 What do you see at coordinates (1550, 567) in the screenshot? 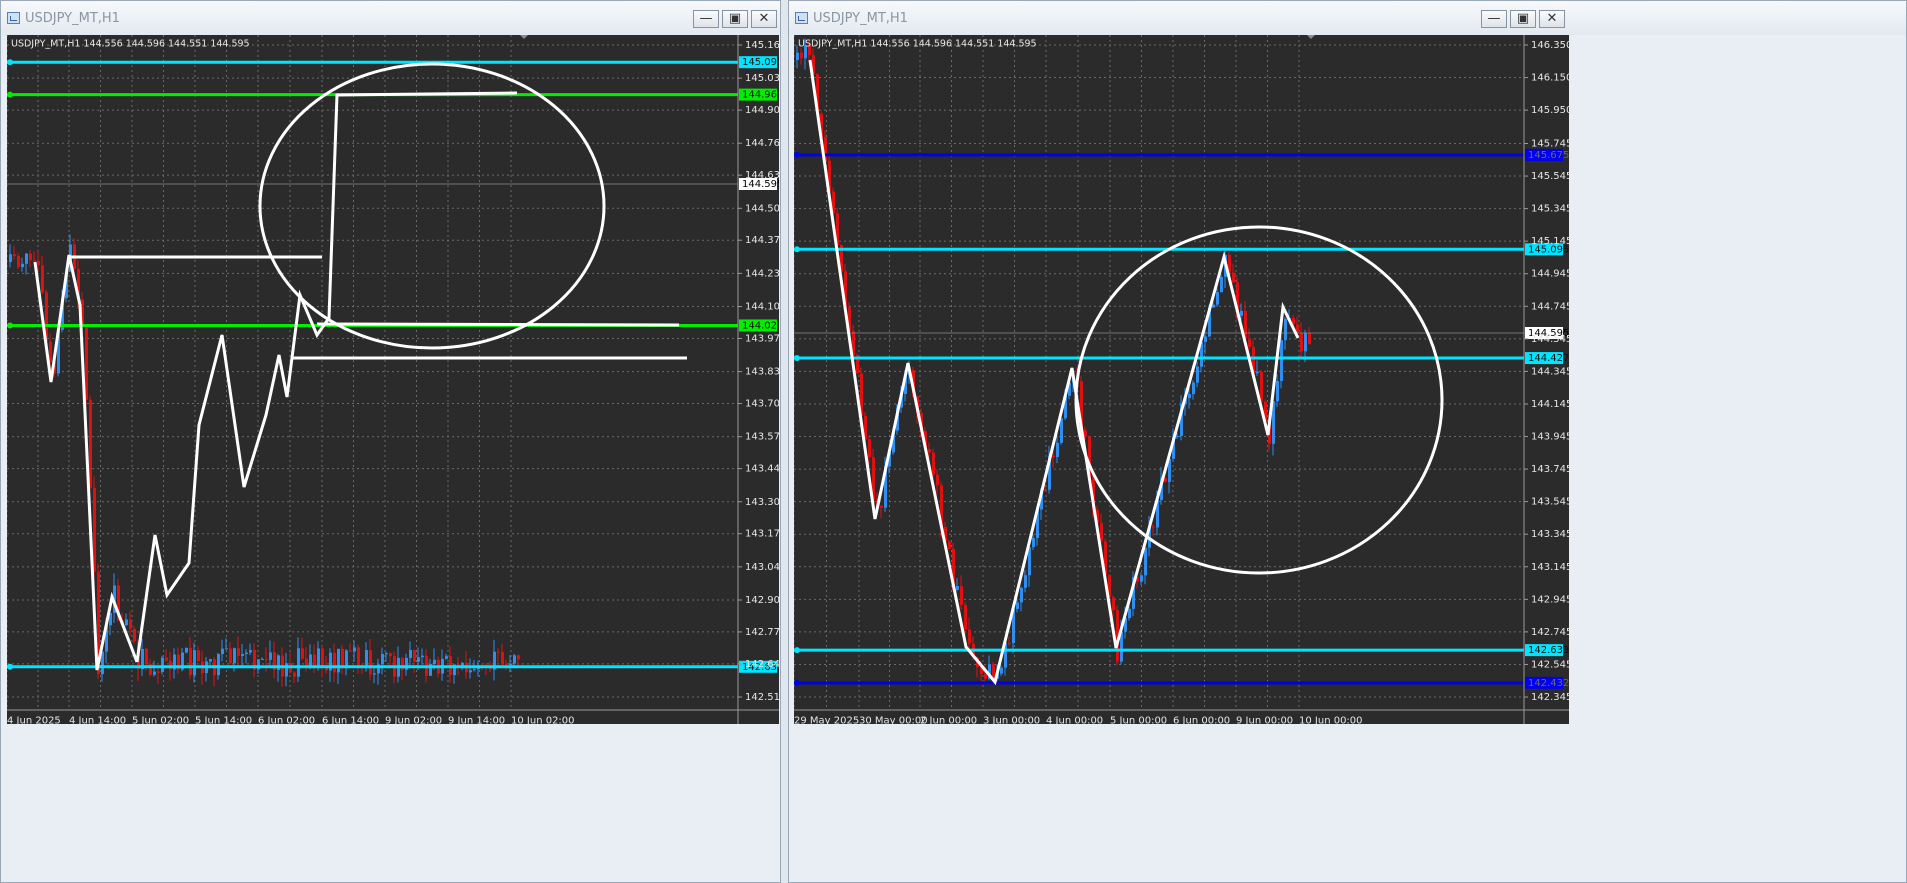
I see `price-tick-label: 143.145` at bounding box center [1550, 567].